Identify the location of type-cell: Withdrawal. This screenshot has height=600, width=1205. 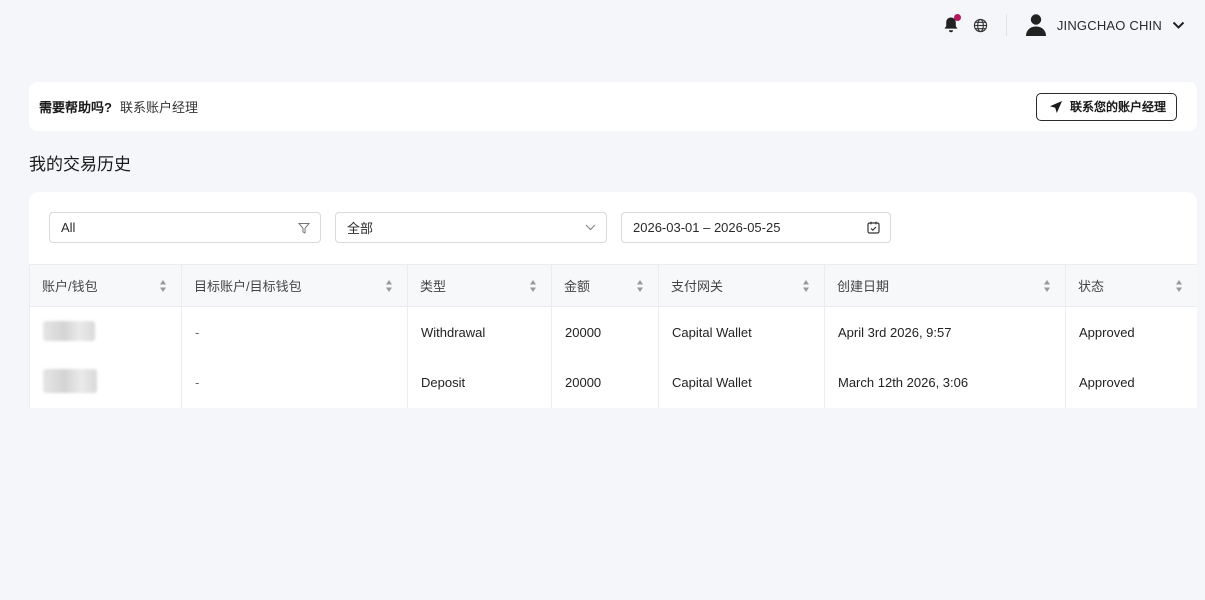
(479, 332).